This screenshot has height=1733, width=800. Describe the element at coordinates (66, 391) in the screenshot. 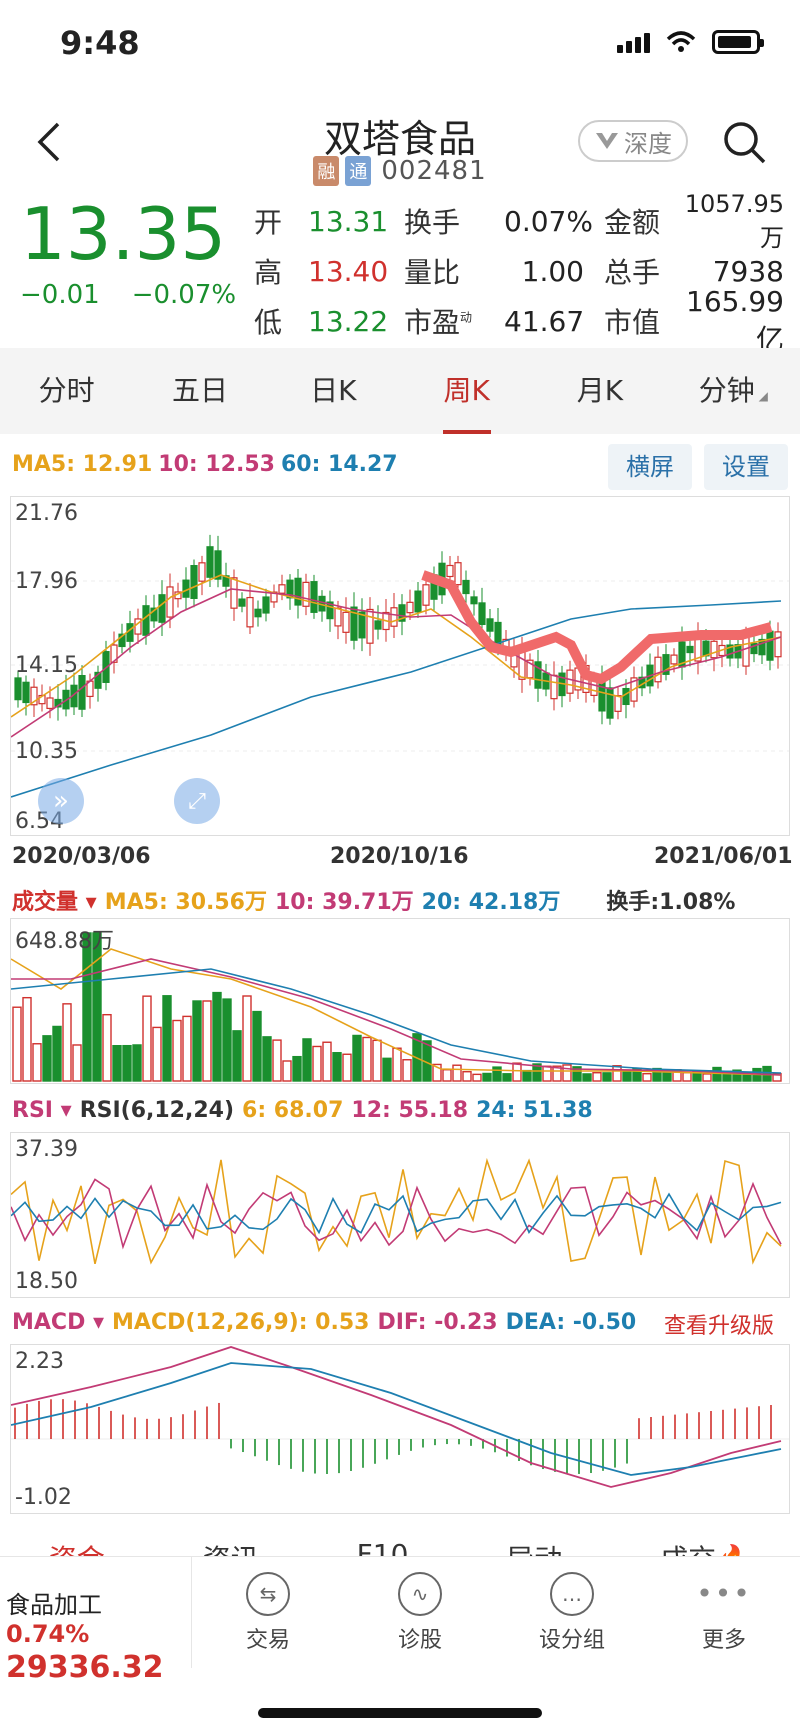

I see `tab-intraday: 分时` at that location.